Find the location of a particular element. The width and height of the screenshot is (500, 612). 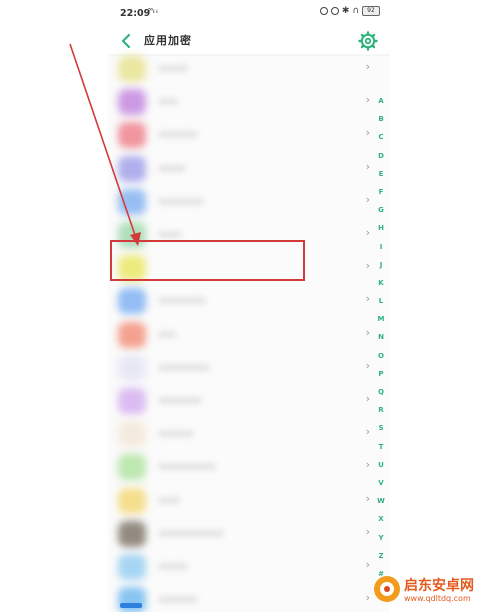

watermark-logo-icon is located at coordinates (387, 589).